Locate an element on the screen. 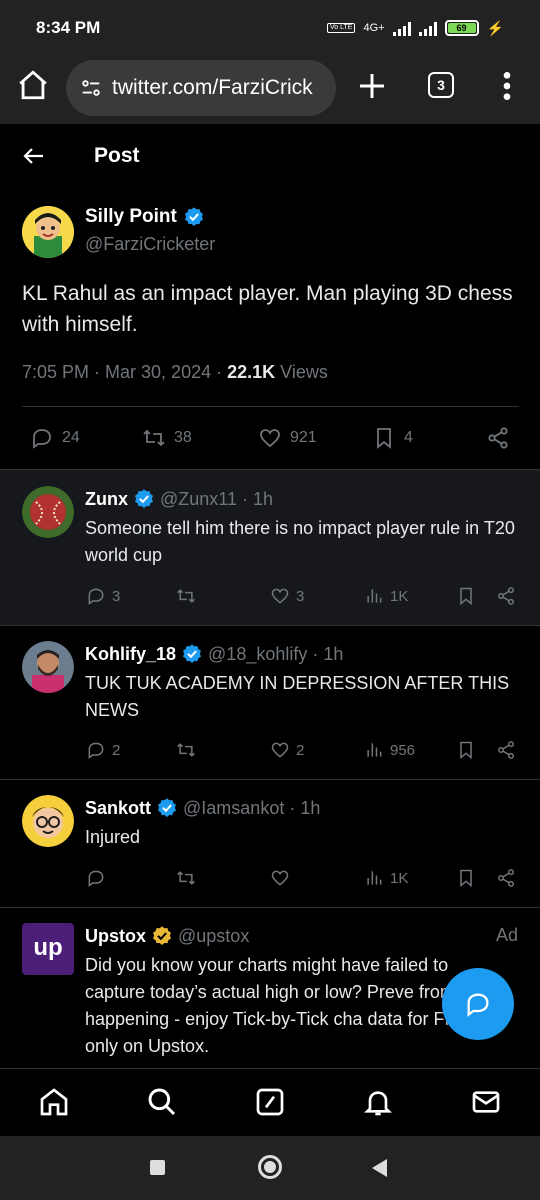 This screenshot has width=540, height=1200. bottom-navigation is located at coordinates (270, 1102).